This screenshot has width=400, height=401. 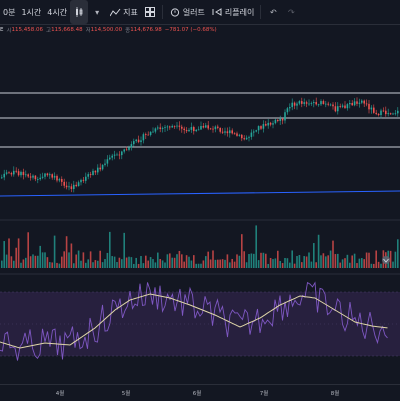 I want to click on time-axis: 4월 5월 6월 7월 8월, so click(x=200, y=392).